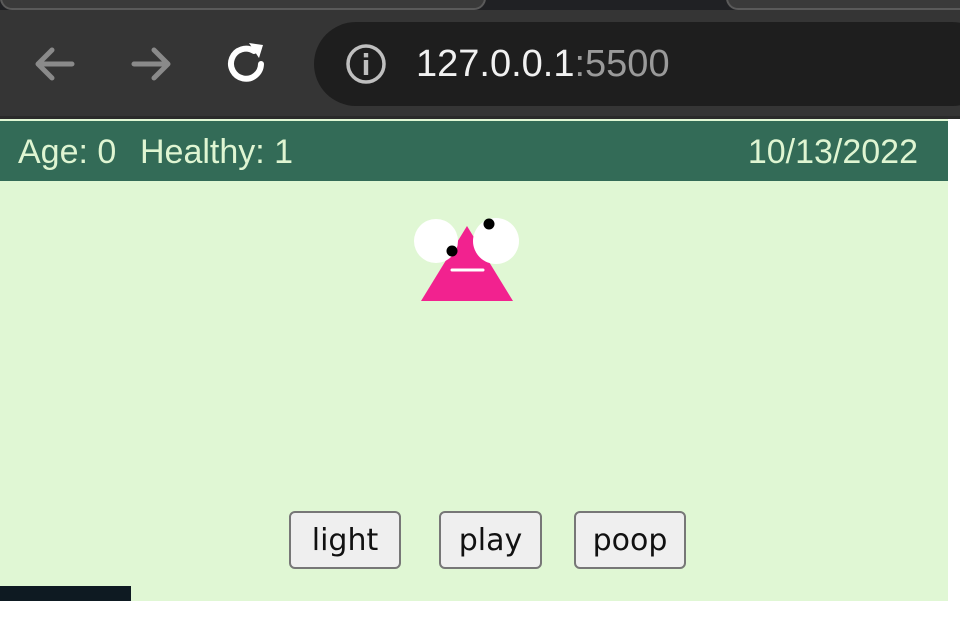 The width and height of the screenshot is (960, 622). Describe the element at coordinates (366, 64) in the screenshot. I see `info-icon` at that location.